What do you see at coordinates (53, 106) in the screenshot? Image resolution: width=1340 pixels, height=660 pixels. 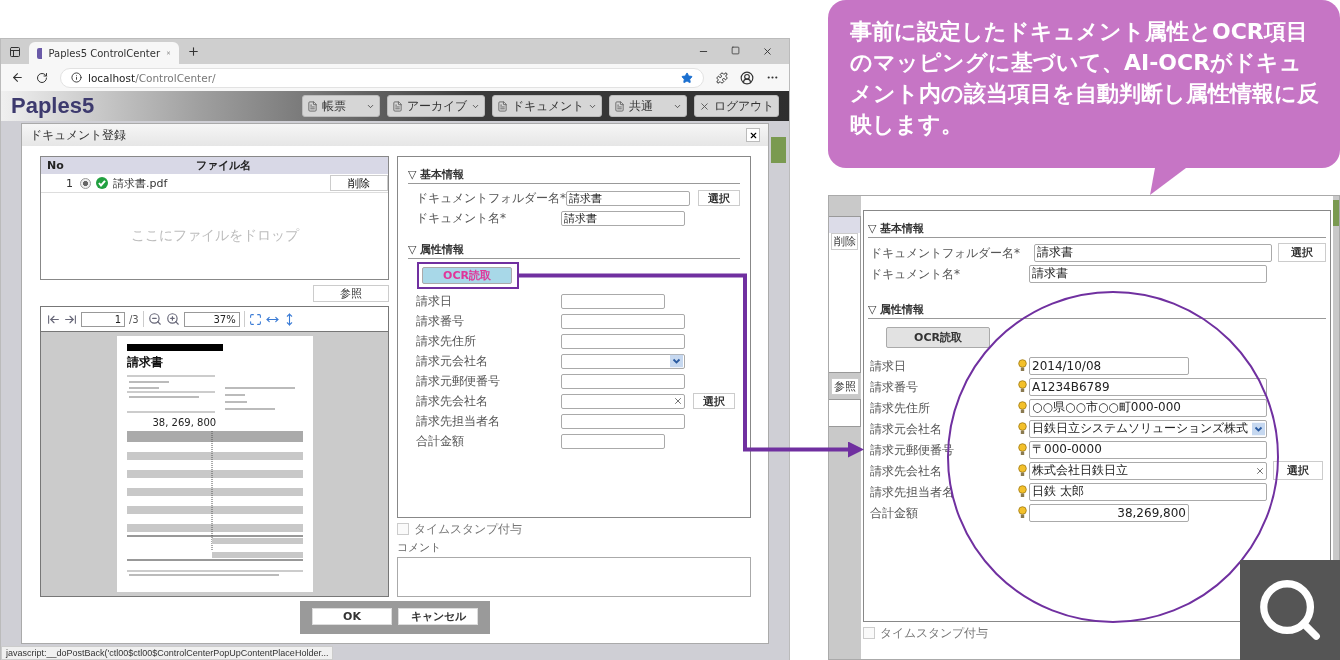 I see `app-logo: Paples5` at bounding box center [53, 106].